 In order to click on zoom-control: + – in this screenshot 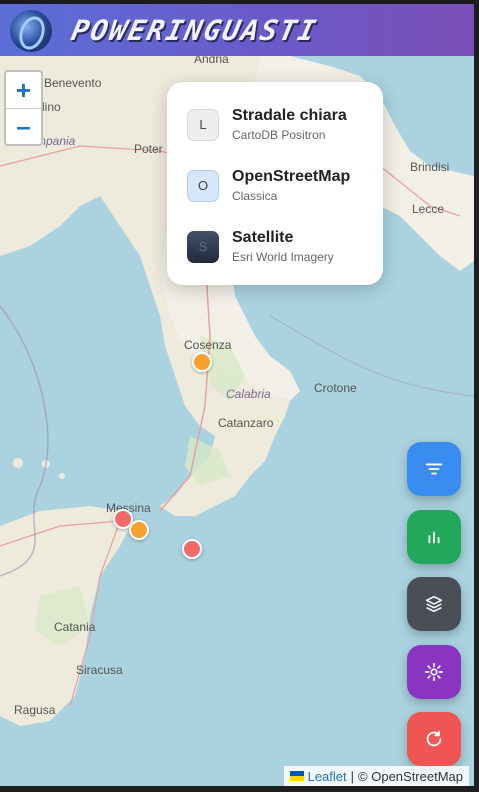, I will do `click(23, 108)`.